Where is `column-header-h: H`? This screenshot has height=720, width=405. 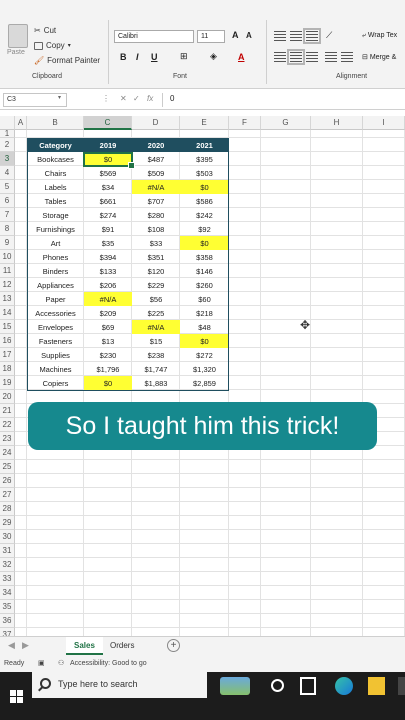 column-header-h: H is located at coordinates (337, 123).